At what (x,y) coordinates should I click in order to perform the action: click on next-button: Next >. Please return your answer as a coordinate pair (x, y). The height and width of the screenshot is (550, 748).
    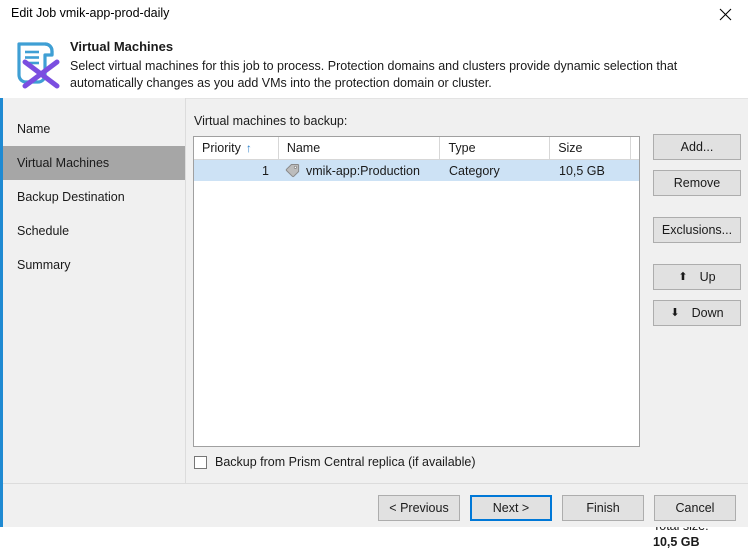
    Looking at the image, I should click on (511, 508).